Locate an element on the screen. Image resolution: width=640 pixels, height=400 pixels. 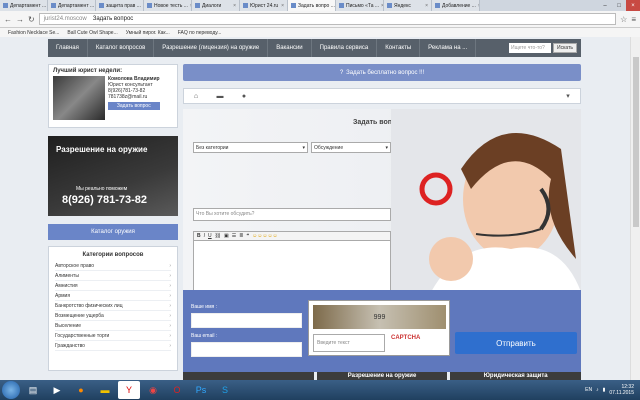
weapon-catalog-button: Каталог оружия is located at coordinates (113, 232).